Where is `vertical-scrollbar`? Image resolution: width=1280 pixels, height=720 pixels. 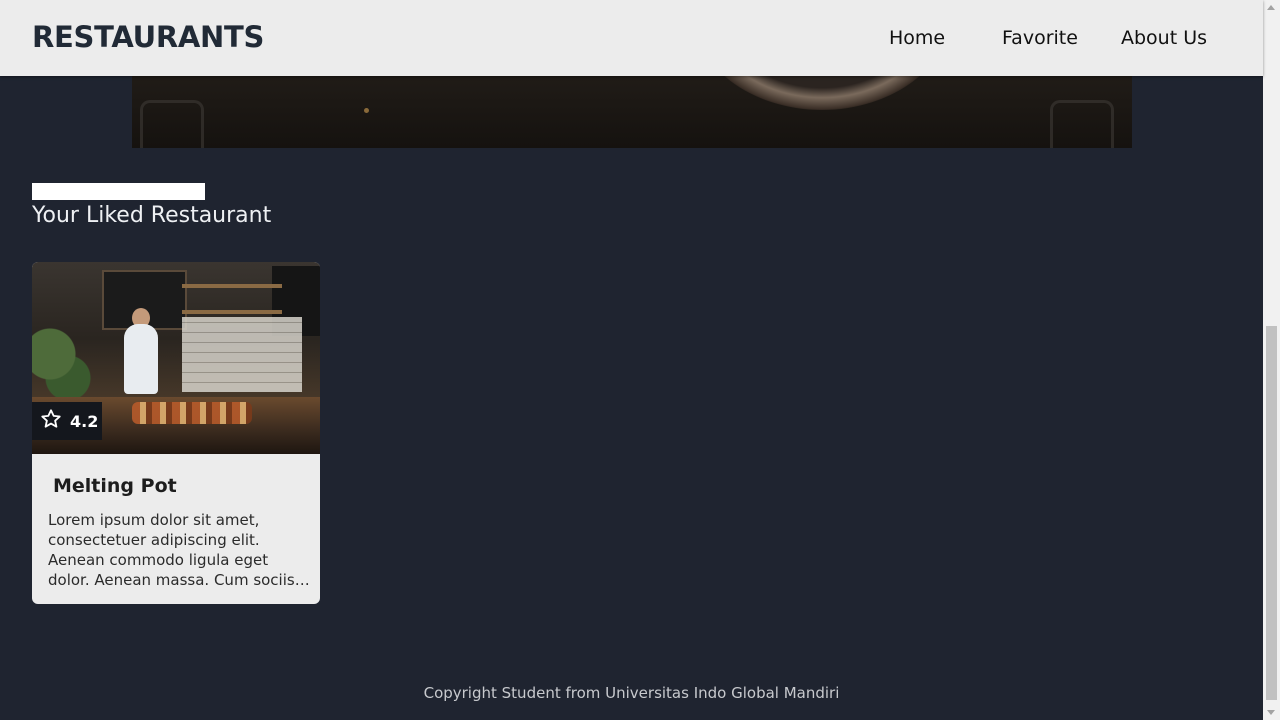 vertical-scrollbar is located at coordinates (1271, 360).